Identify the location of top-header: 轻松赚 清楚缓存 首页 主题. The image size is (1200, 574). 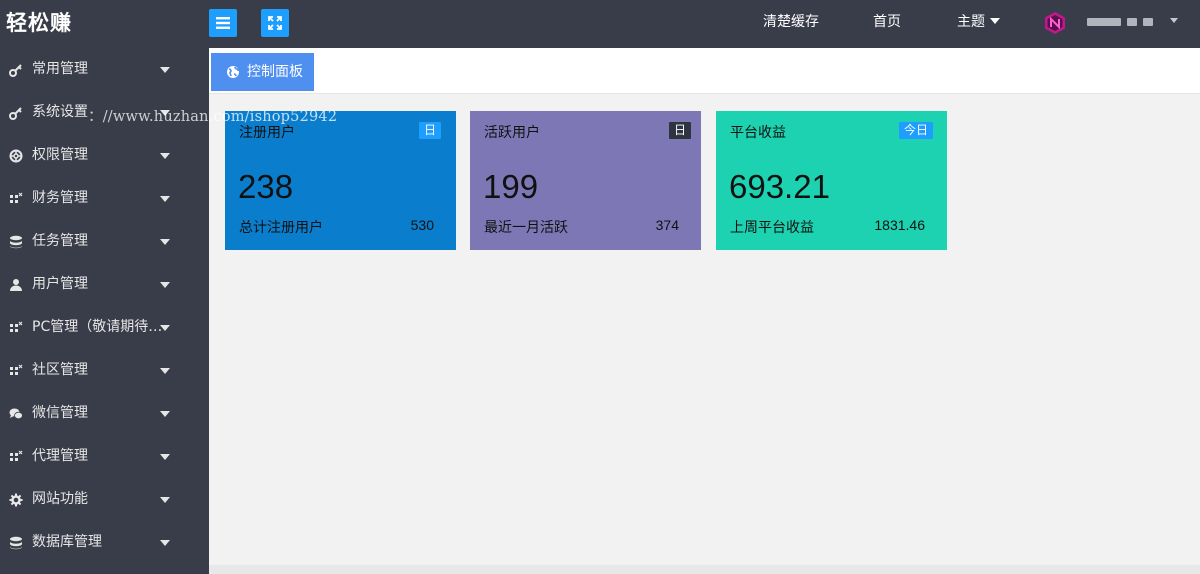
(600, 24).